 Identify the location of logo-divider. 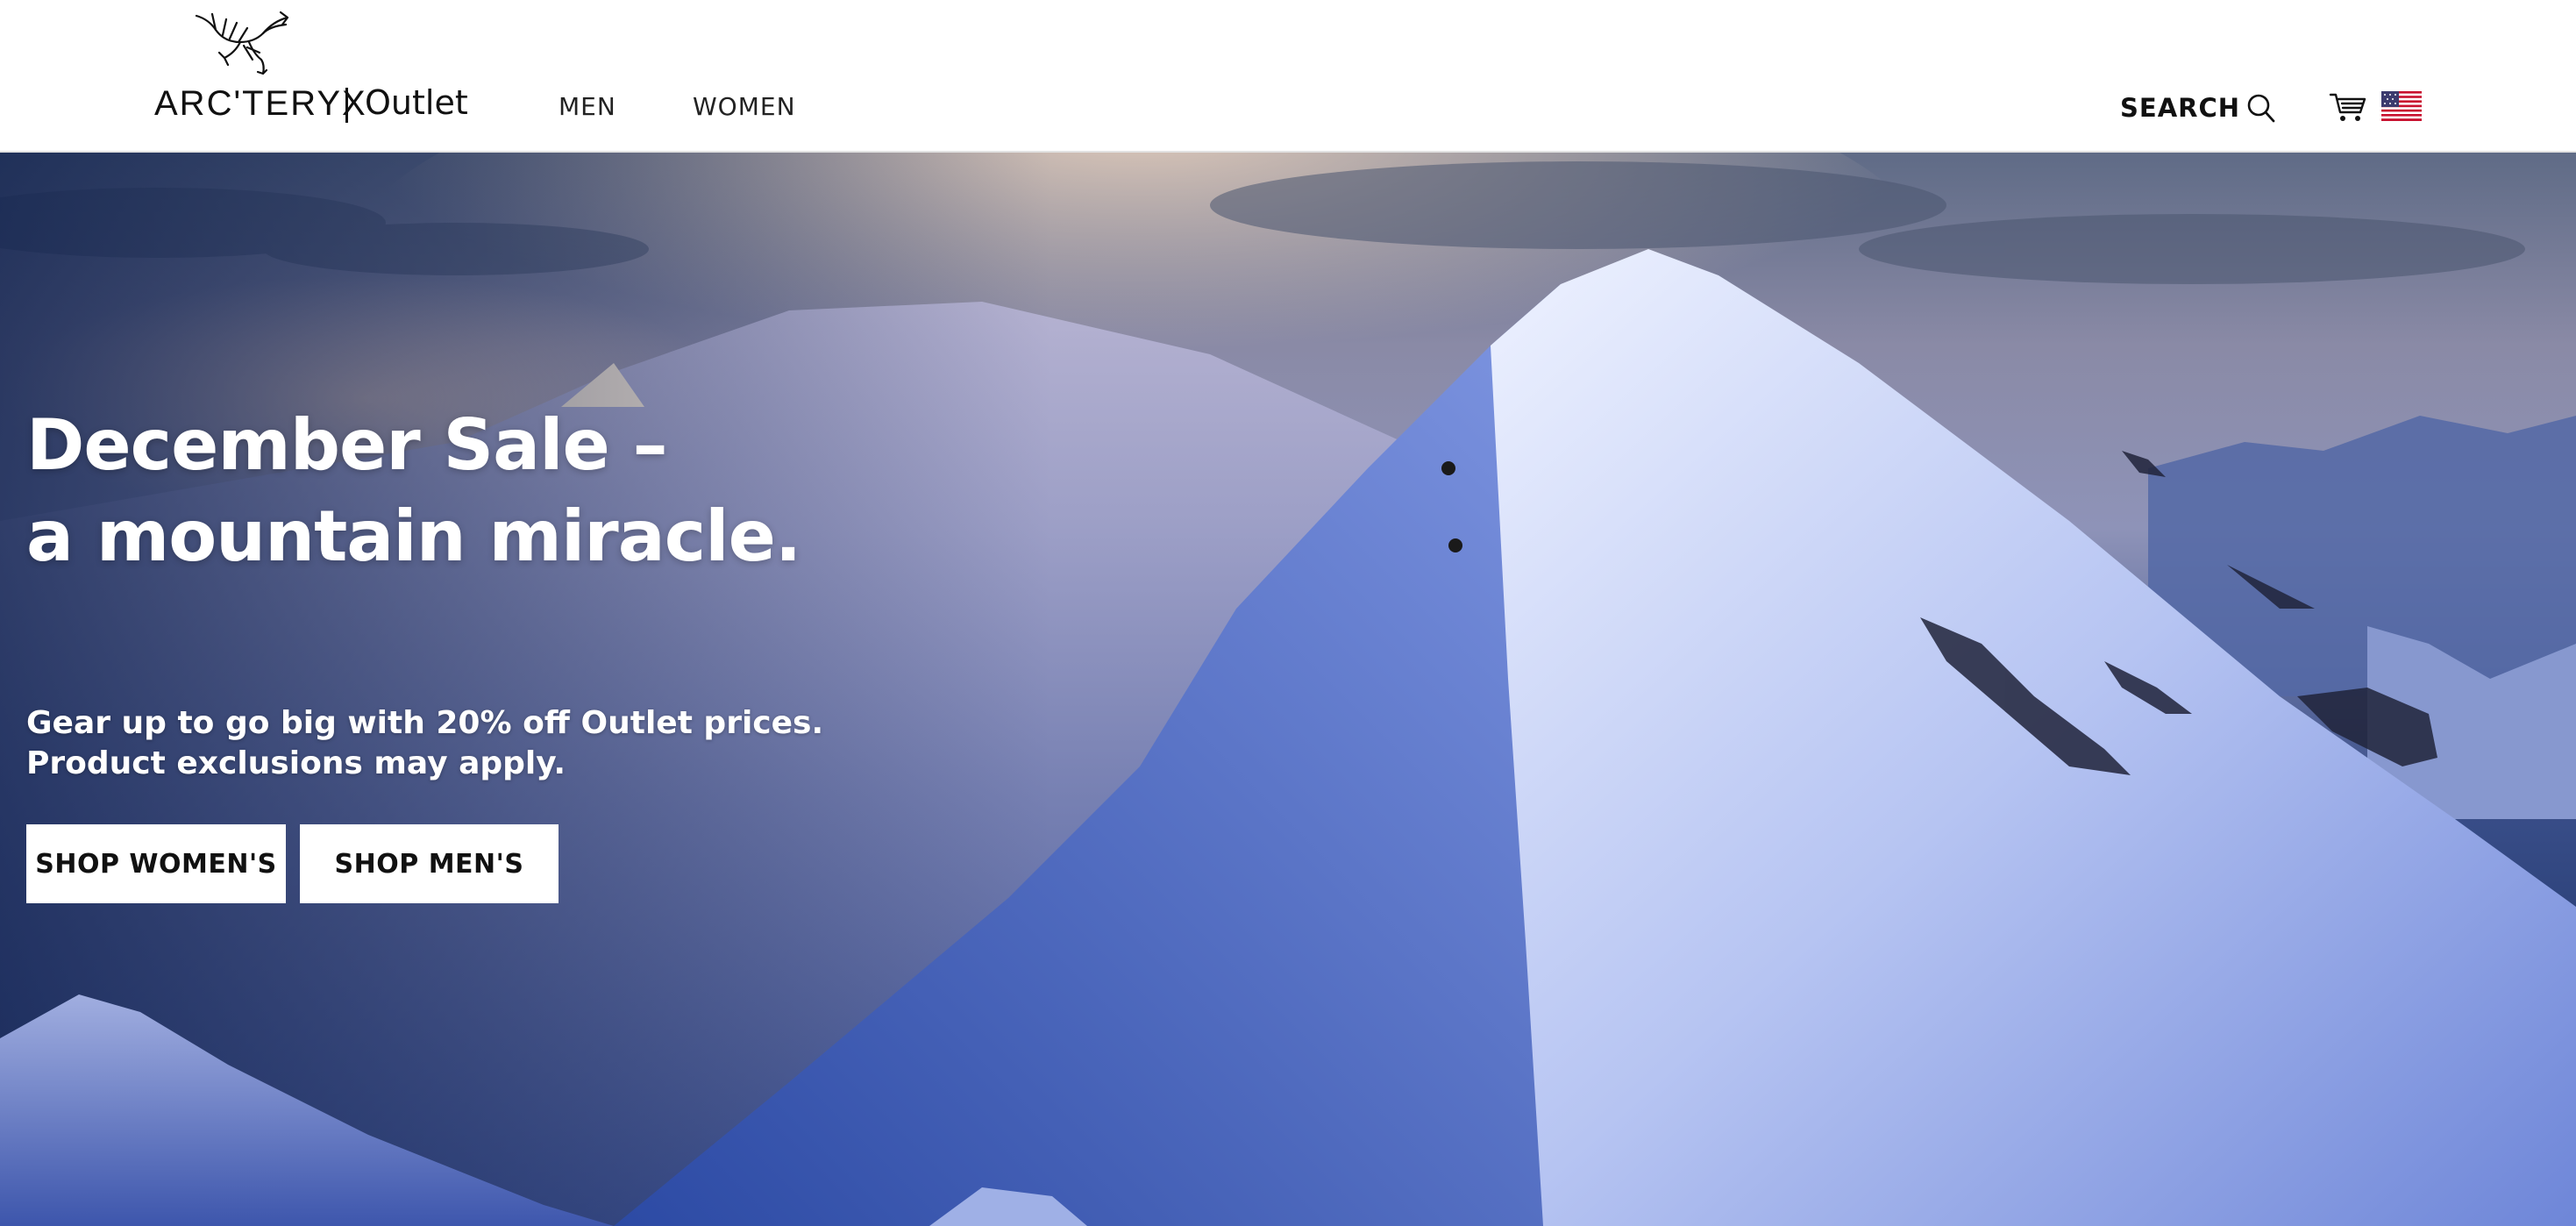
(346, 105).